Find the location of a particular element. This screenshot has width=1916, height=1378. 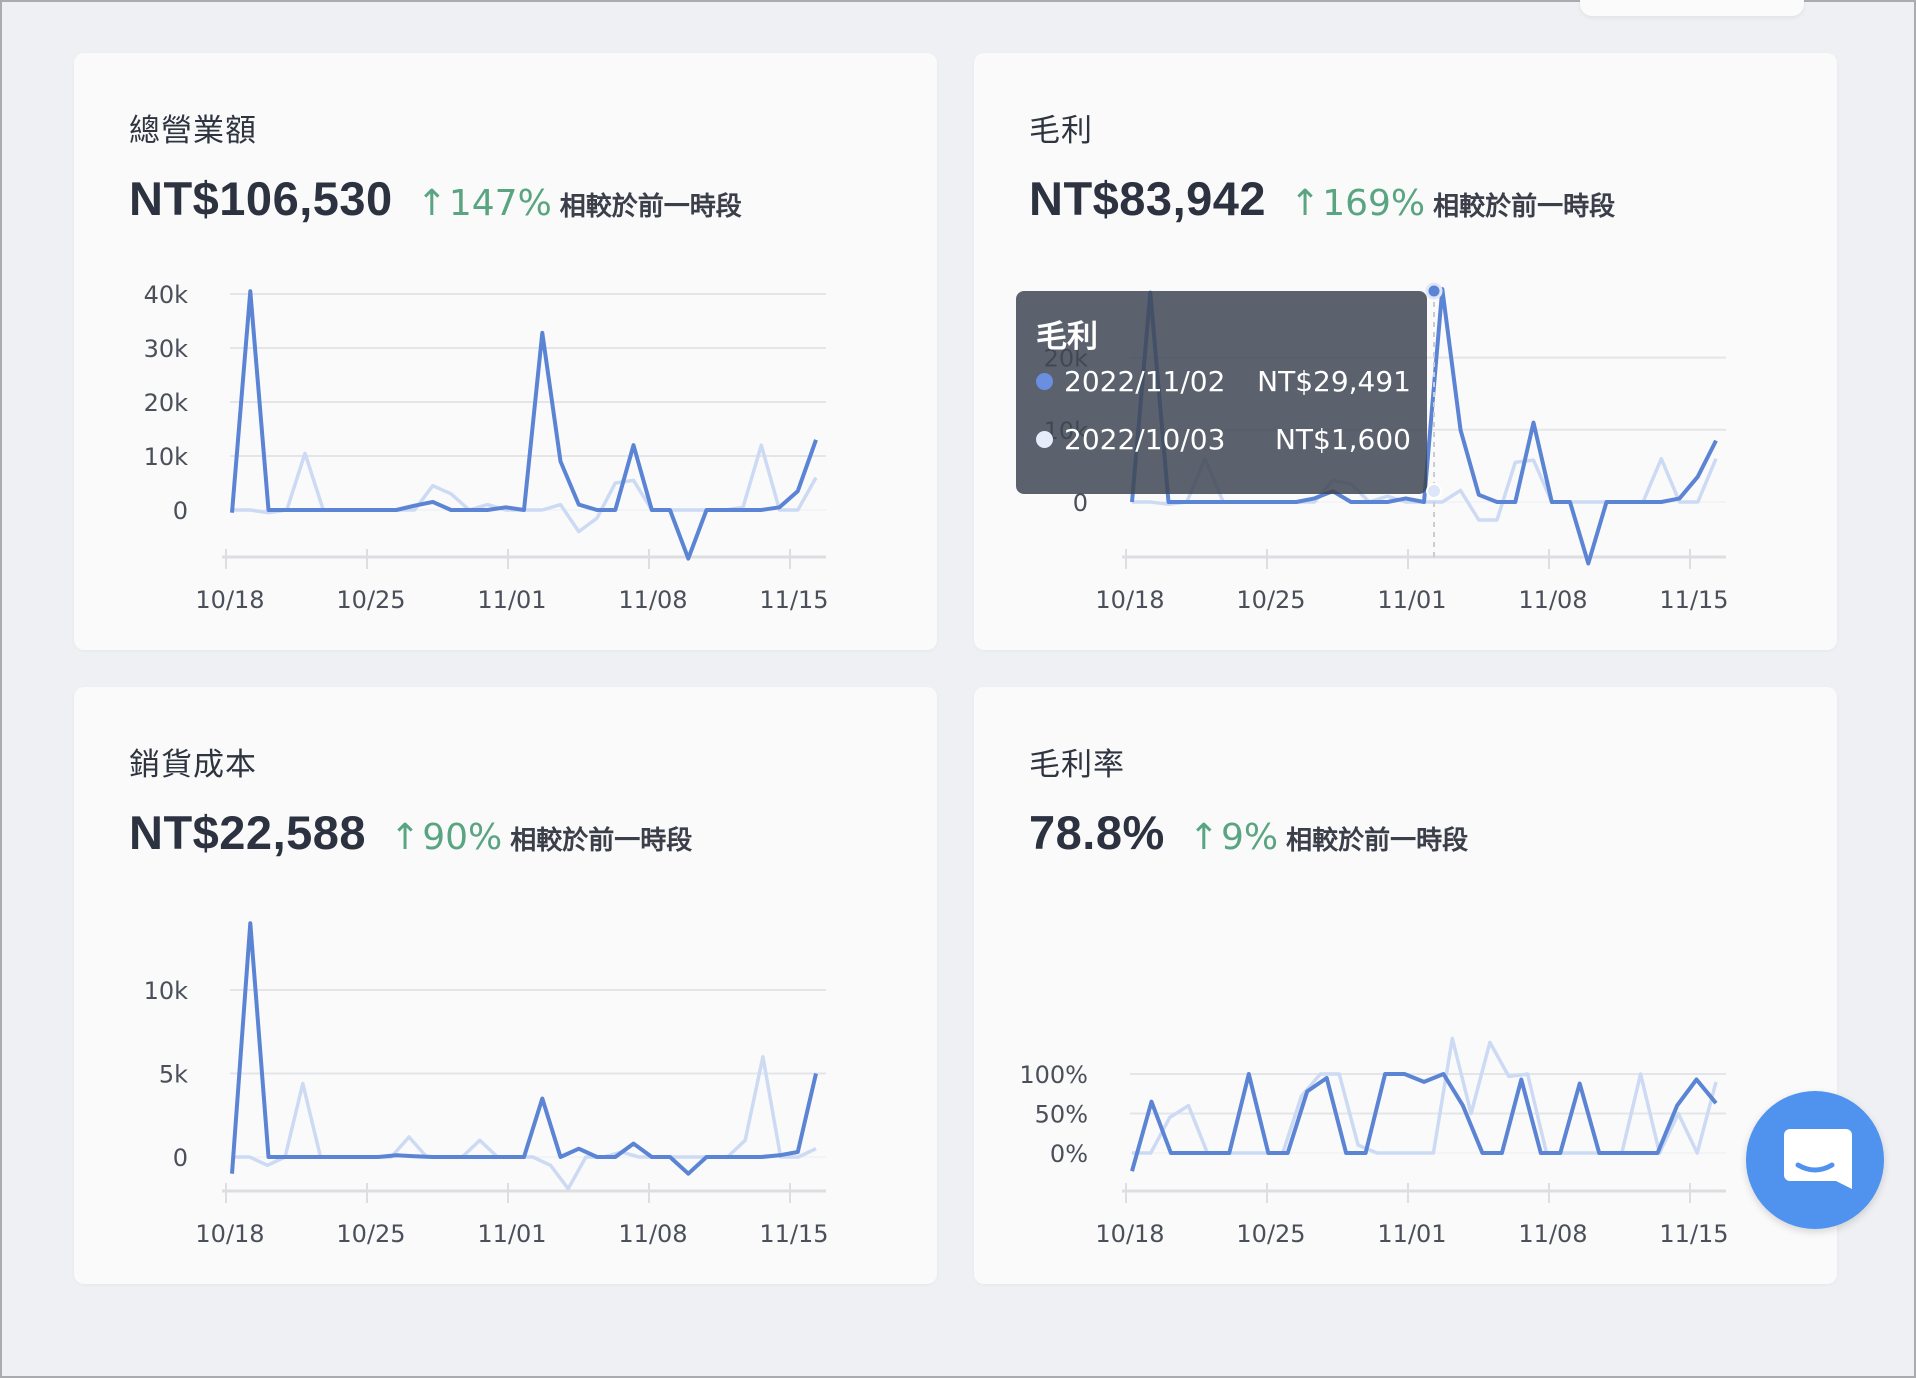

tooltip-row-current: 2022/11/02 NT$29,491 is located at coordinates (1223, 381).